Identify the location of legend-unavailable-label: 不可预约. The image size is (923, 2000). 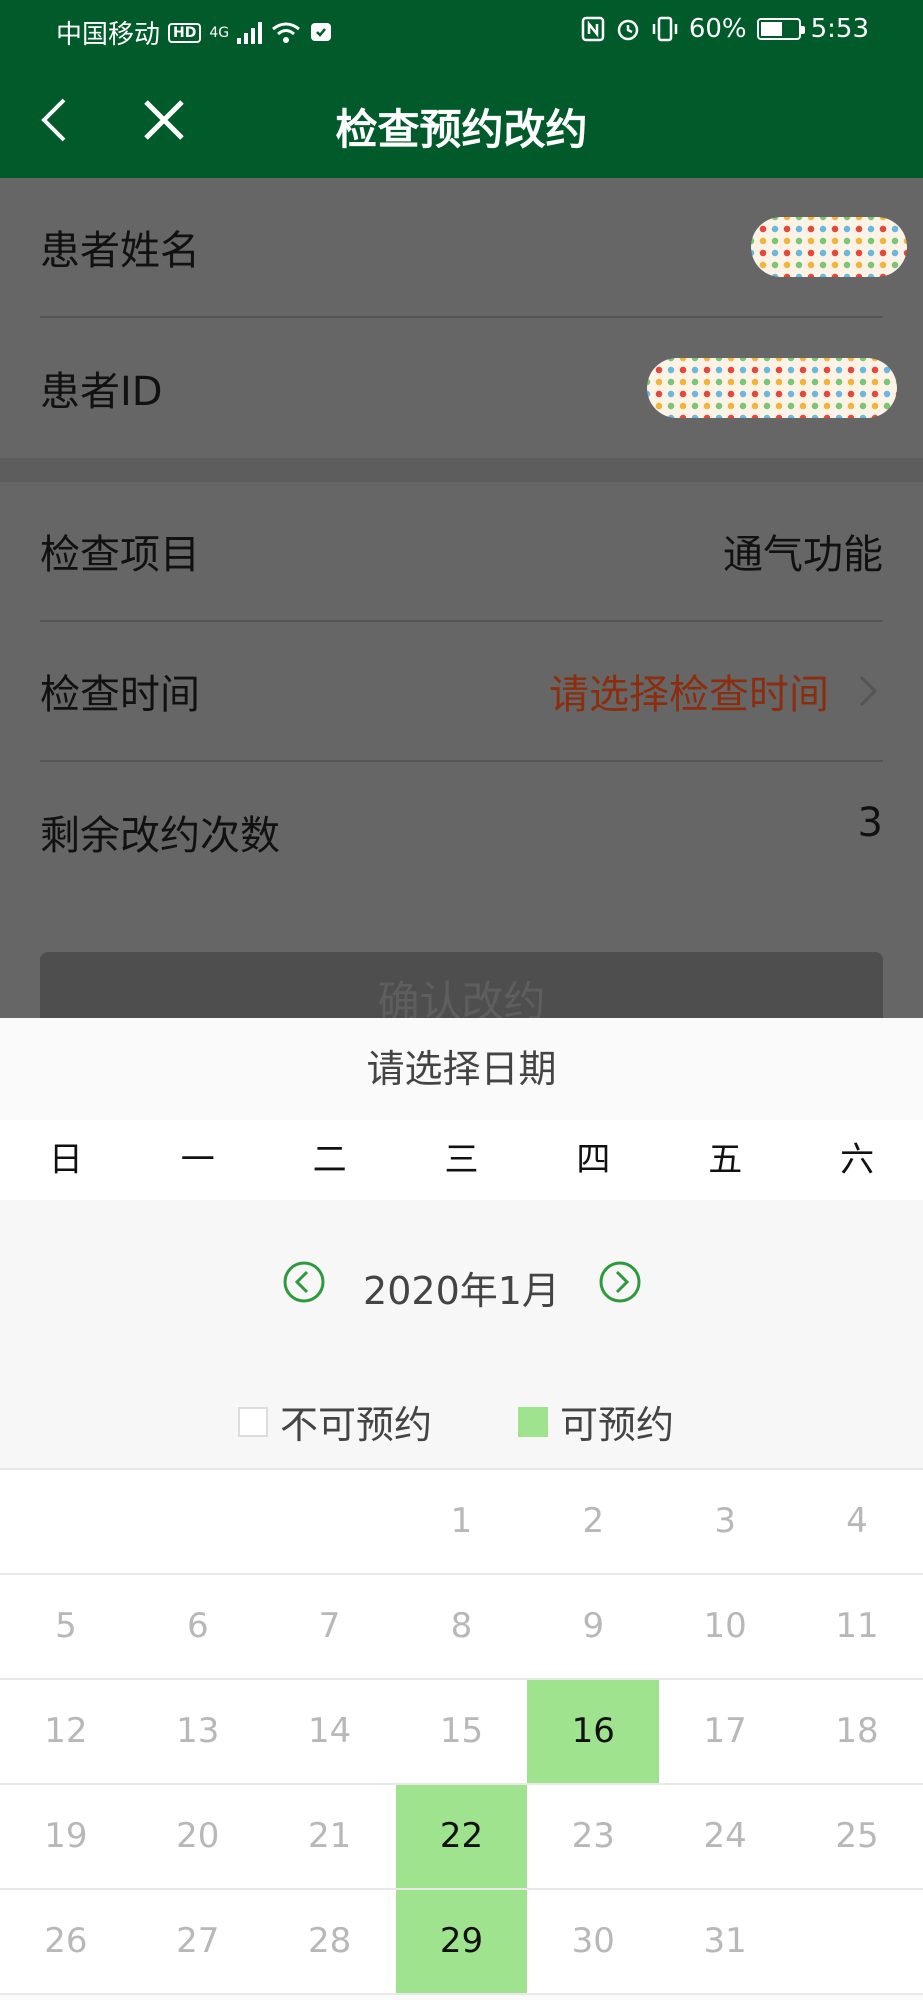
(356, 1425).